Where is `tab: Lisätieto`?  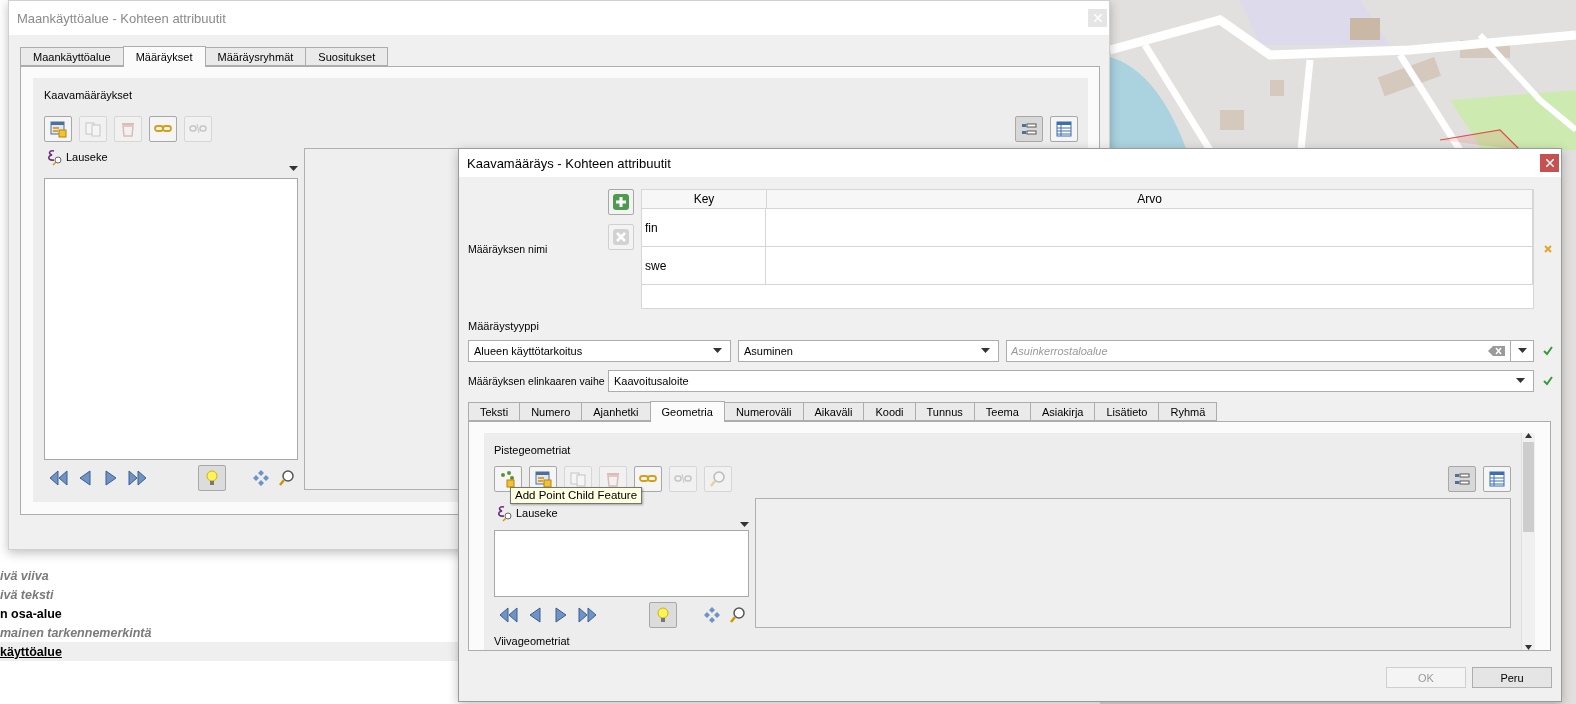 tab: Lisätieto is located at coordinates (1127, 411).